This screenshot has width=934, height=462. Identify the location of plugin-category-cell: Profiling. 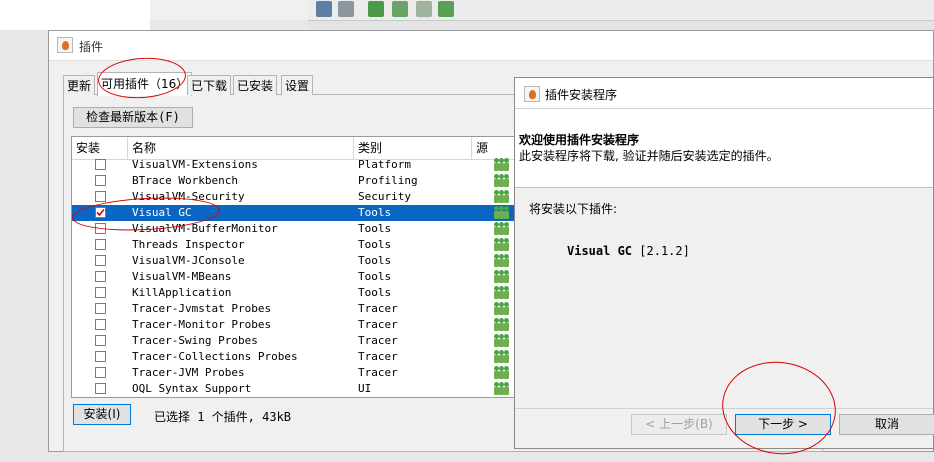
(388, 180).